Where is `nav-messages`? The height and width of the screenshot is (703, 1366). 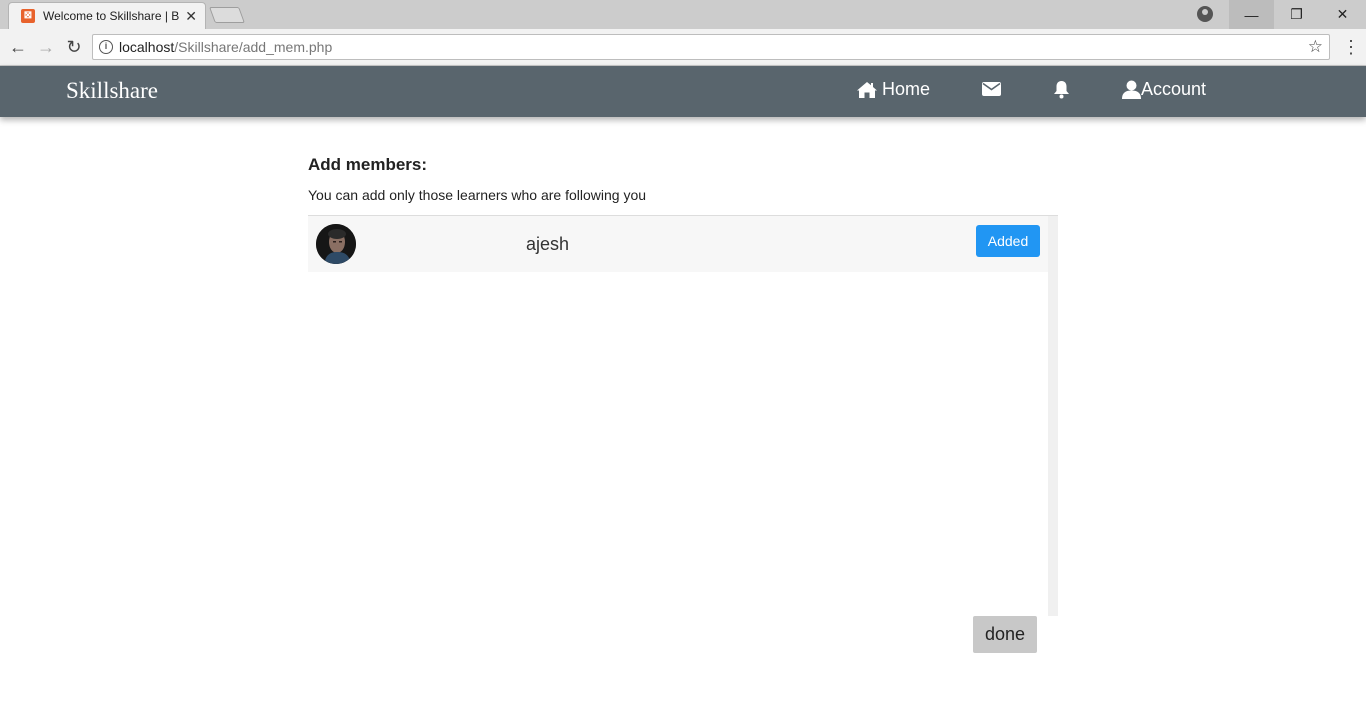
nav-messages is located at coordinates (991, 89).